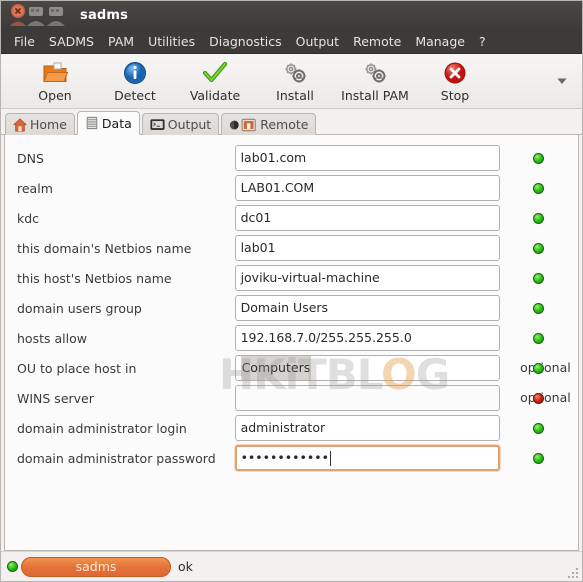  I want to click on toolbar-detect-label: Detect, so click(135, 95).